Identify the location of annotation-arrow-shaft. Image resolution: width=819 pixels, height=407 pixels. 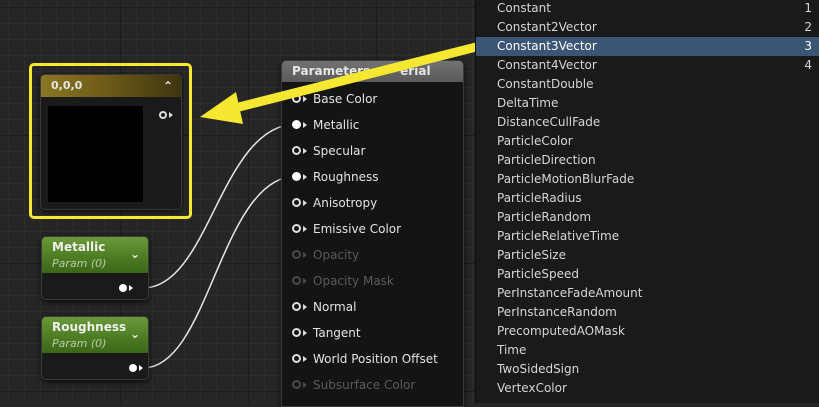
(361, 76).